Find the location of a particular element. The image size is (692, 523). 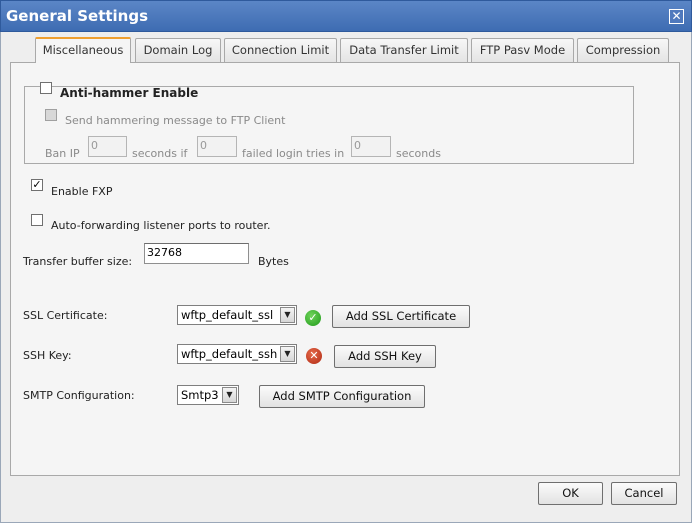

ssh-key-label: SSH Key: is located at coordinates (47, 355).